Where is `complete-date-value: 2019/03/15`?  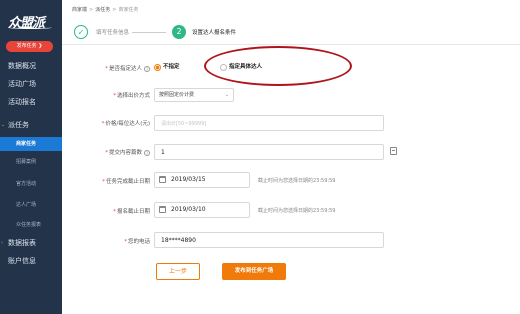 complete-date-value: 2019/03/15 is located at coordinates (188, 179).